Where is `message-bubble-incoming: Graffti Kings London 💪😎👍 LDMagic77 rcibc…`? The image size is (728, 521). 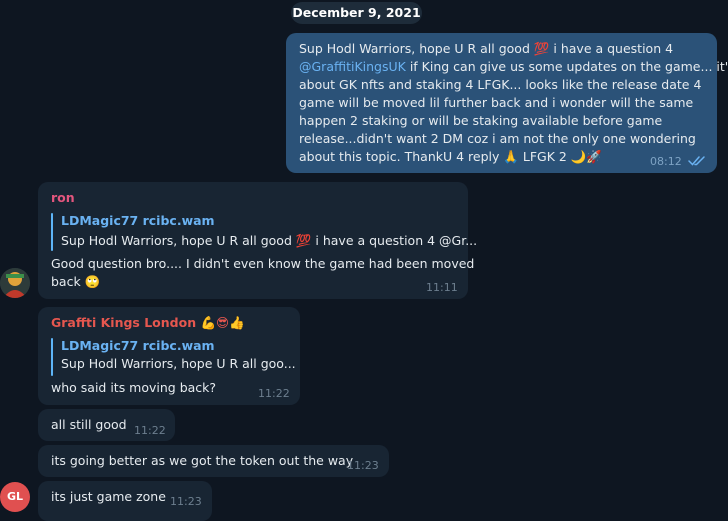 message-bubble-incoming: Graffti Kings London 💪😎👍 LDMagic77 rcibc… is located at coordinates (169, 356).